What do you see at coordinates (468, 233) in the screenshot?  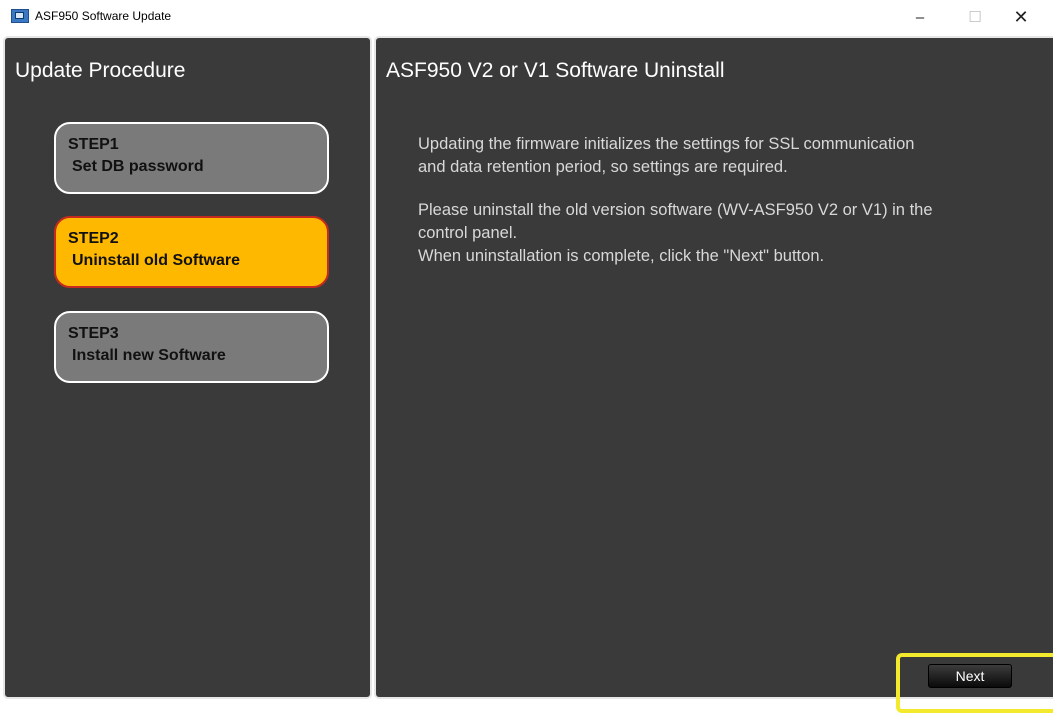 I see `instruction-line: control panel.` at bounding box center [468, 233].